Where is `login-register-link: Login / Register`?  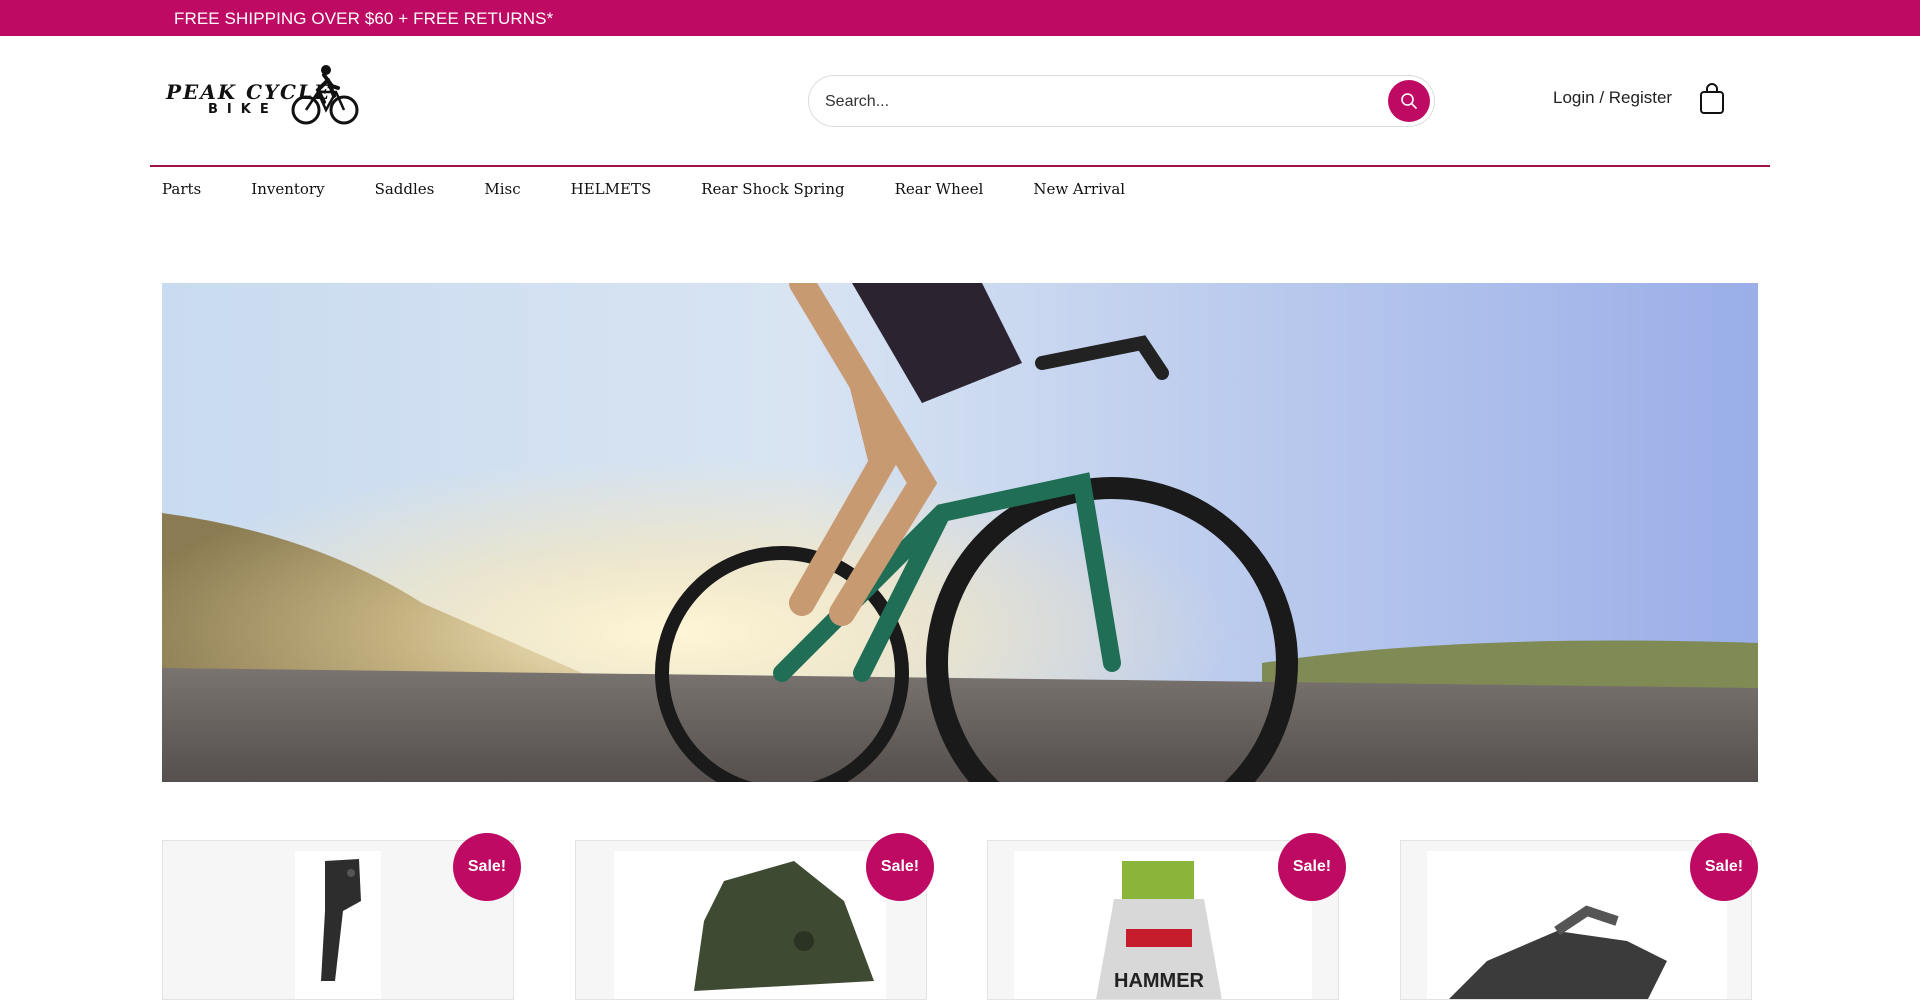 login-register-link: Login / Register is located at coordinates (1612, 98).